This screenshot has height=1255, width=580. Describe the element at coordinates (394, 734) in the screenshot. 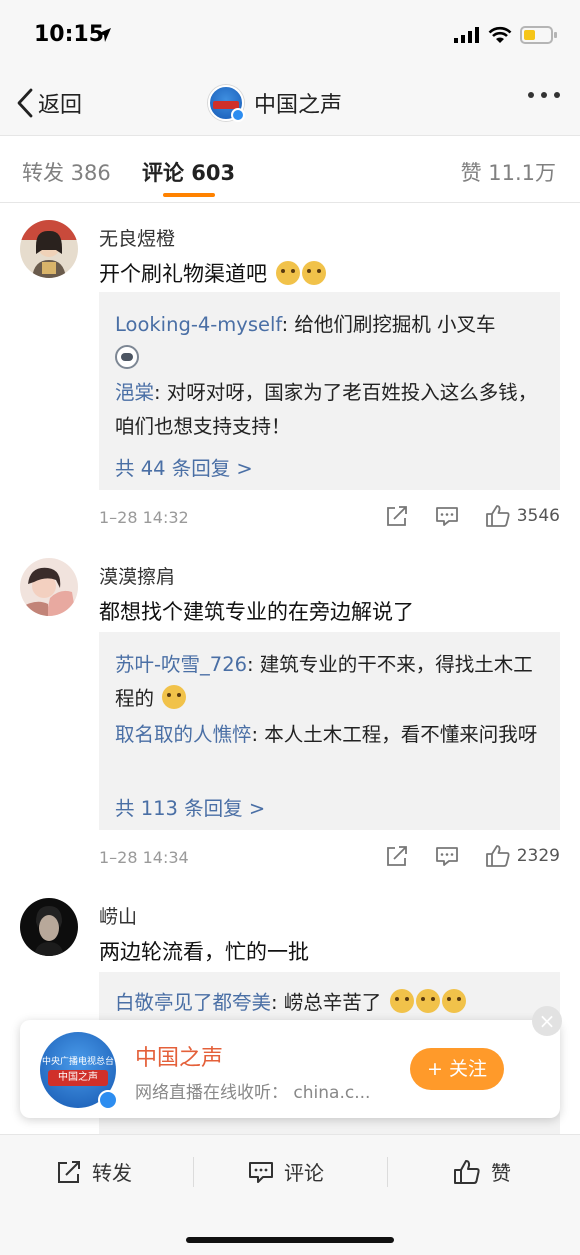

I see `reply-text: : 本人土木工程，看不懂来问我呀` at that location.